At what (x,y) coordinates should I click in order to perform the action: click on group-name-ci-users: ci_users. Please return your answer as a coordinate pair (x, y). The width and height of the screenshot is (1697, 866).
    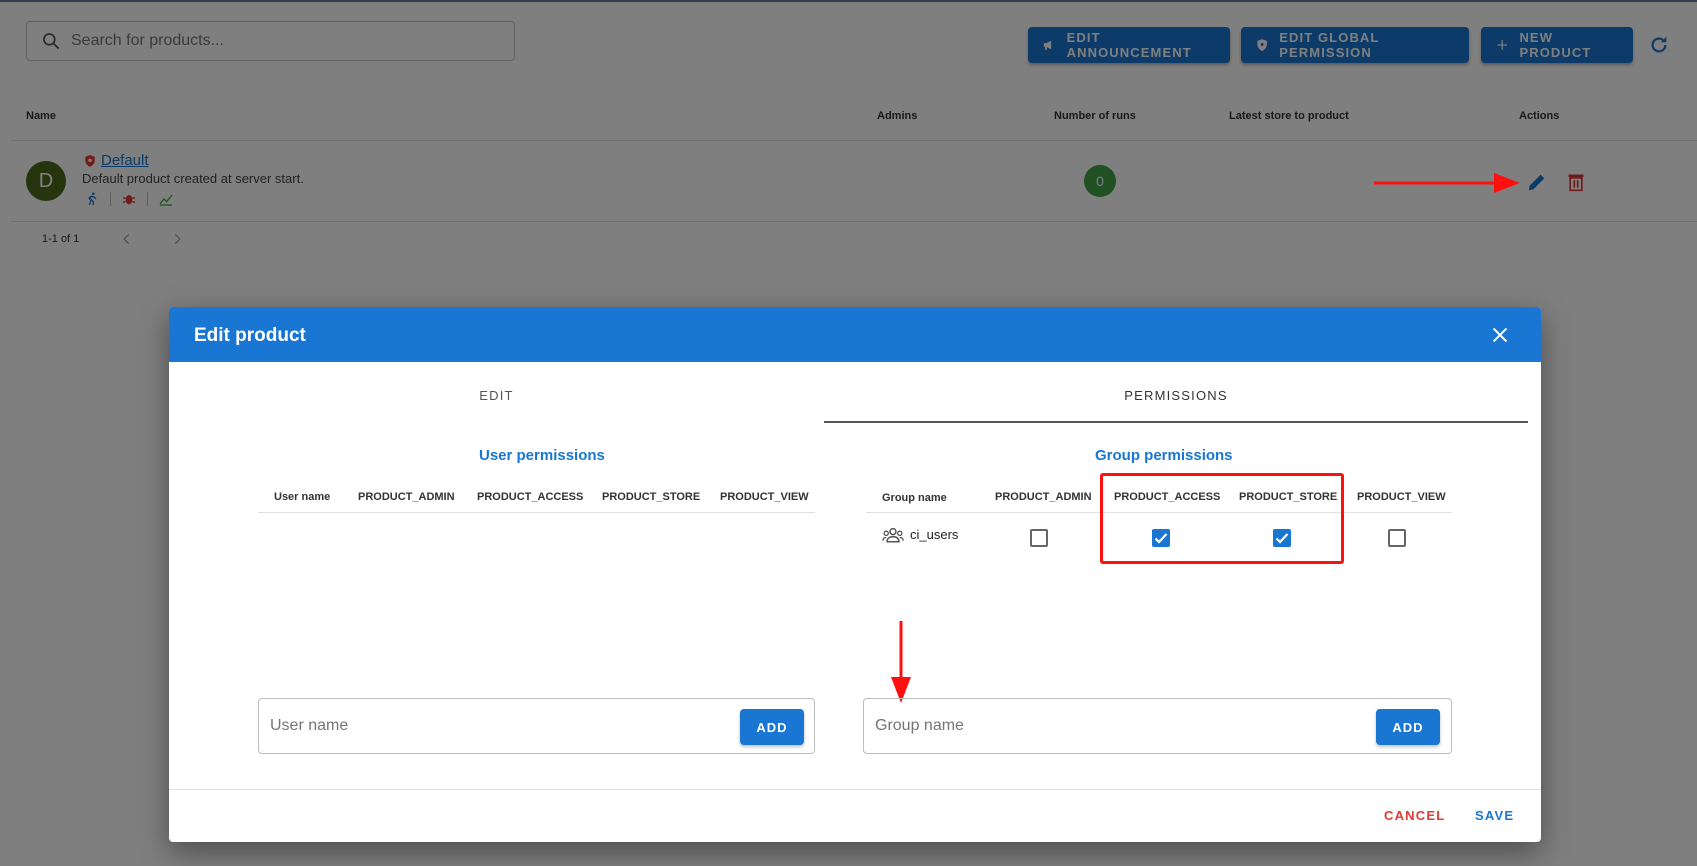
    Looking at the image, I should click on (934, 534).